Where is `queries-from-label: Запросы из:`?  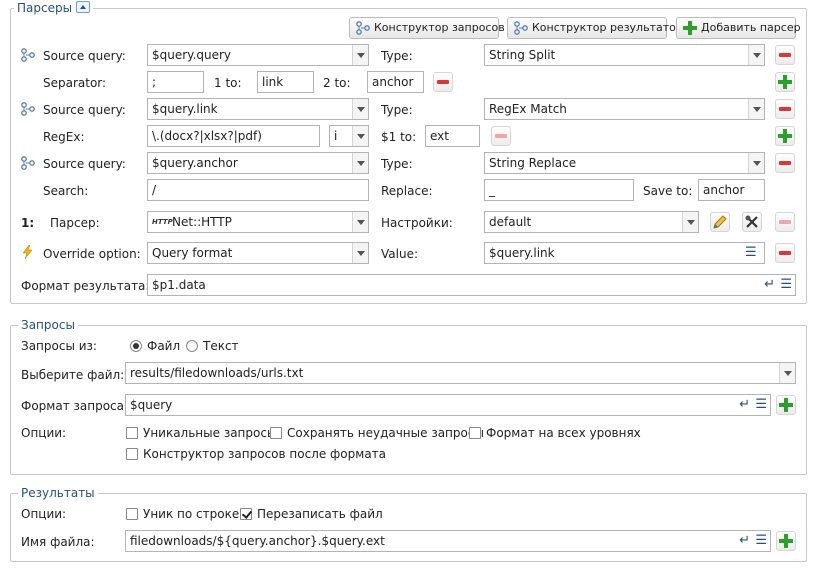
queries-from-label: Запросы из: is located at coordinates (59, 346).